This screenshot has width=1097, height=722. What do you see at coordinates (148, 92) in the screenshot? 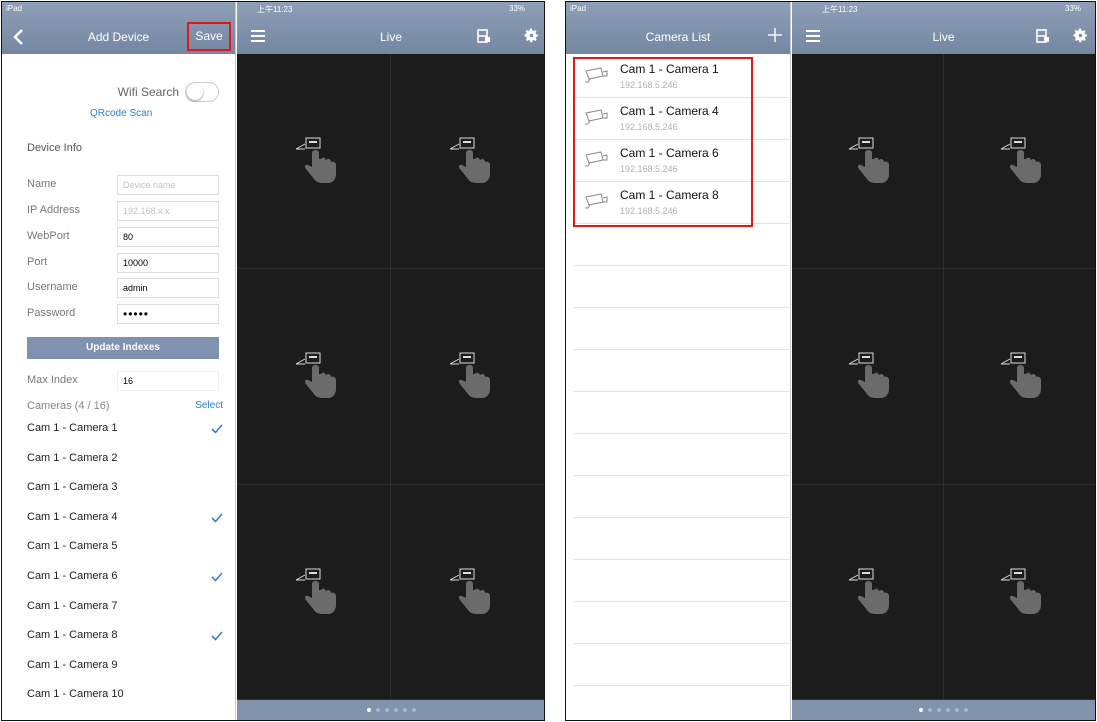
I see `wifi-search-label: Wifi Search` at bounding box center [148, 92].